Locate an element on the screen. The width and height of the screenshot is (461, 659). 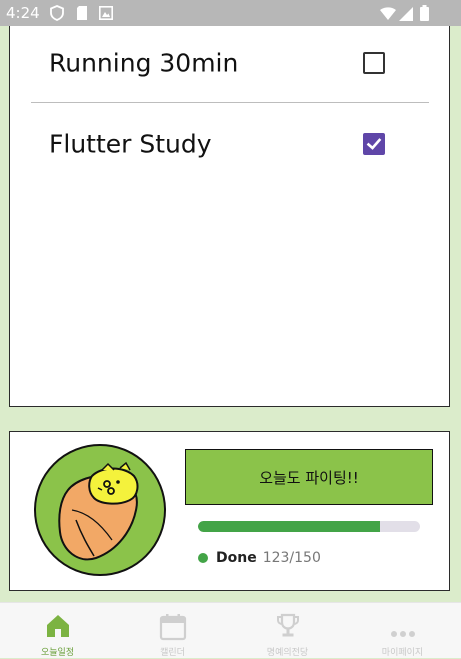
todo-item-running: Running 30min is located at coordinates (230, 63).